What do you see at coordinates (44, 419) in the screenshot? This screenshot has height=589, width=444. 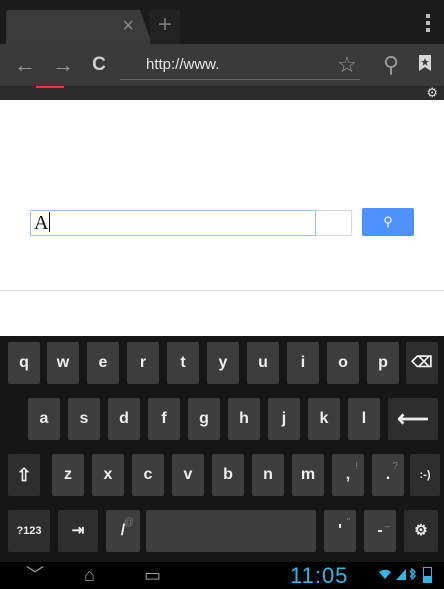 I see `key-a: a` at bounding box center [44, 419].